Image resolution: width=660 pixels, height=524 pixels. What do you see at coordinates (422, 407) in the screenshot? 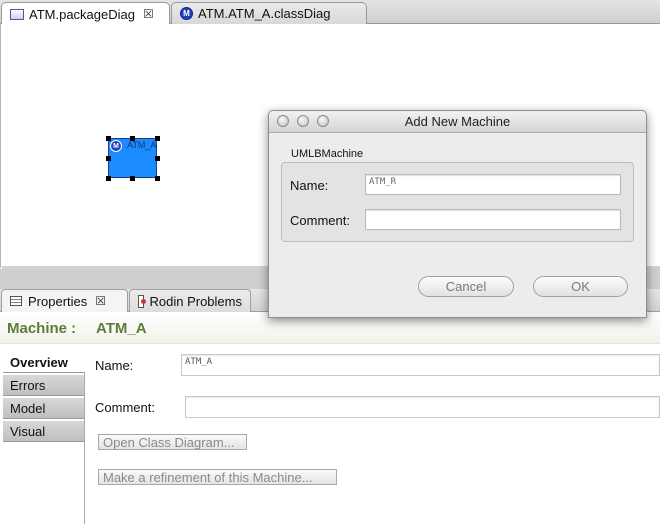
I see `comment-field` at bounding box center [422, 407].